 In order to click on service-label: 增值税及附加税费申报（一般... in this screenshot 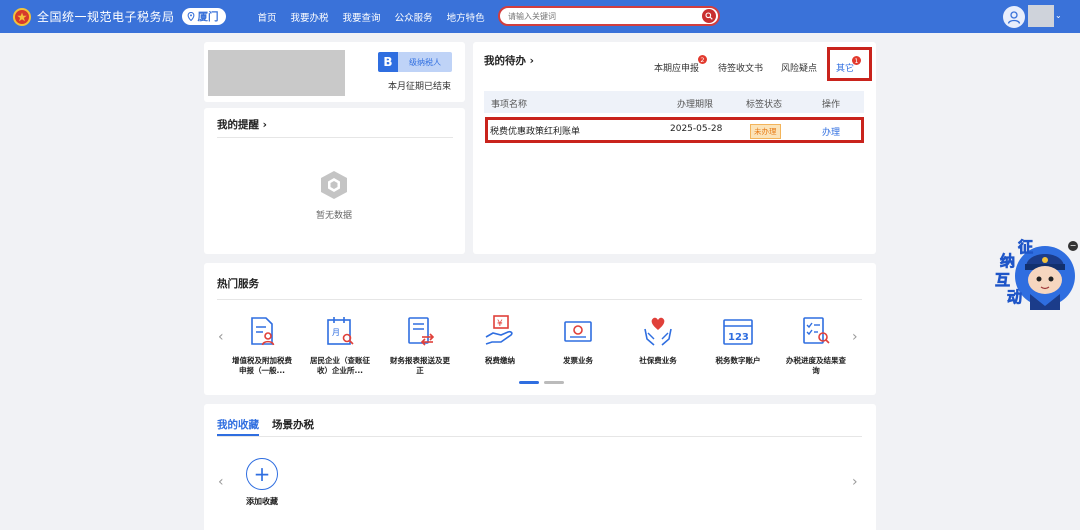, I will do `click(262, 365)`.